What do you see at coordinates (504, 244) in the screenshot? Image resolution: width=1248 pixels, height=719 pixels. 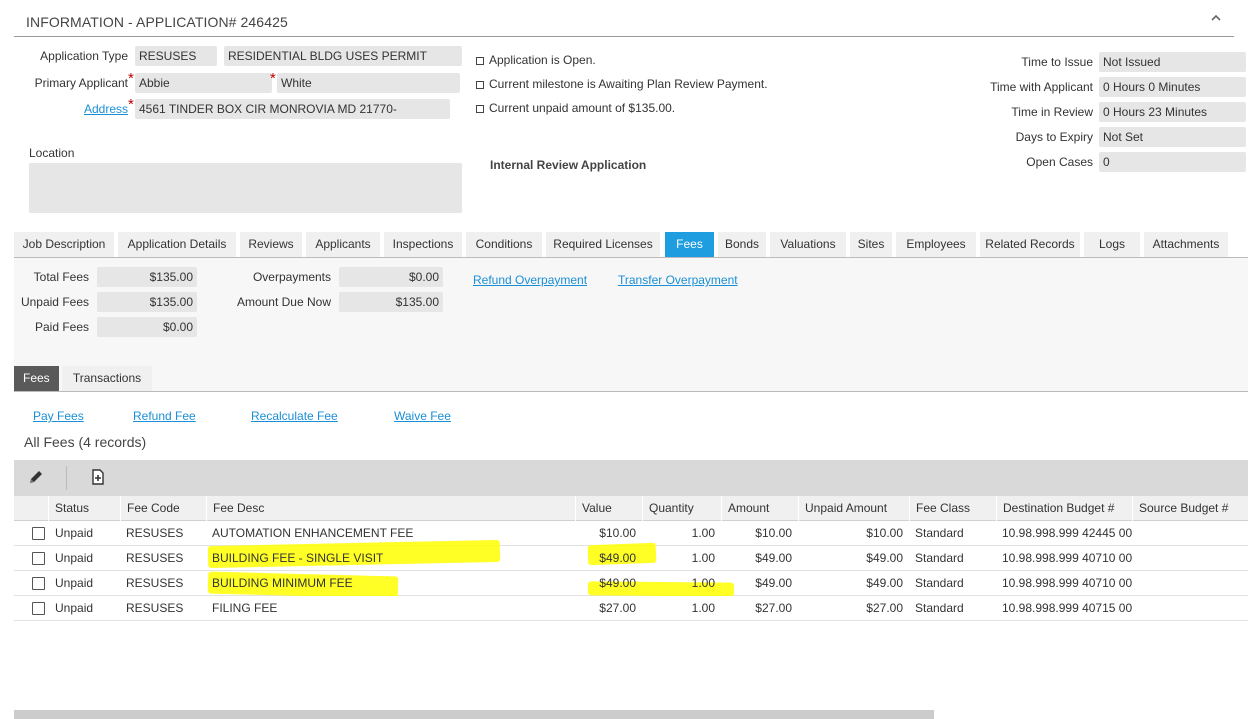 I see `tab-conditions: Conditions` at bounding box center [504, 244].